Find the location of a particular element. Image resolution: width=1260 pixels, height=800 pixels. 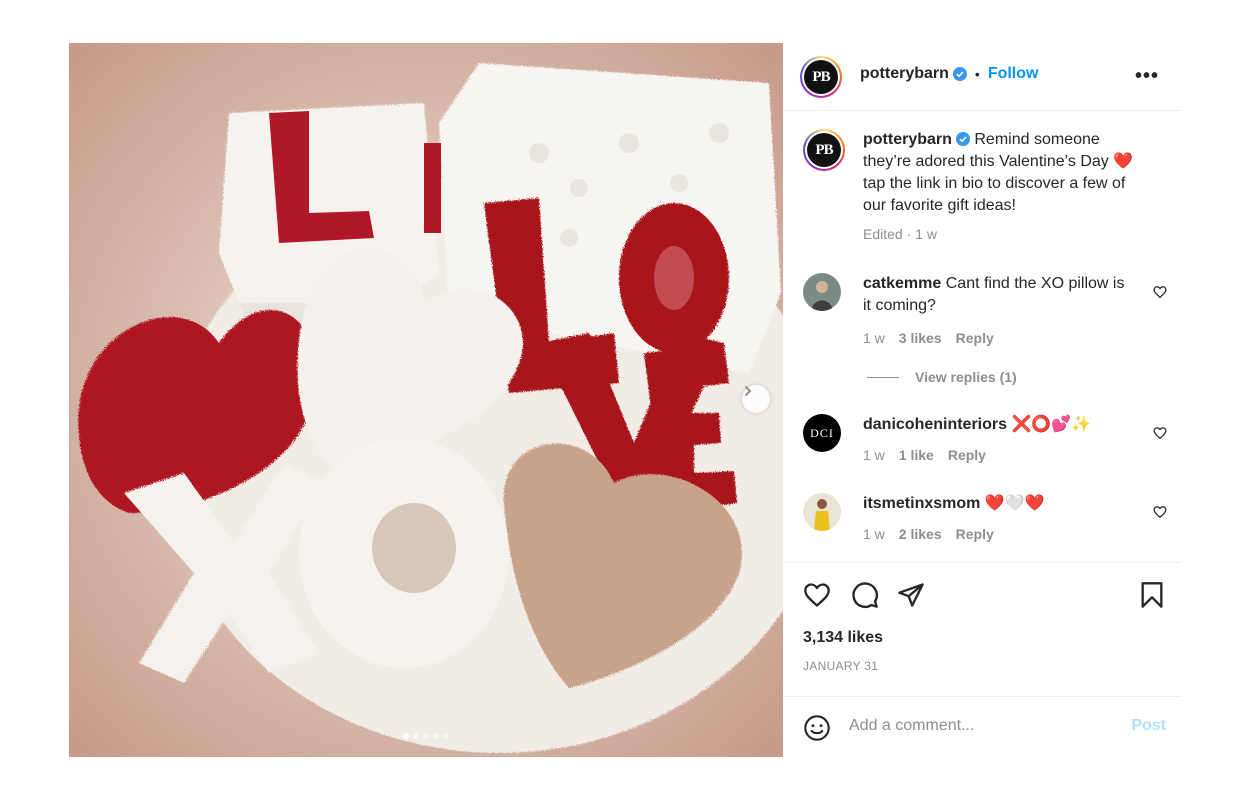

caption-meta: Edited · 1 w is located at coordinates (900, 234).